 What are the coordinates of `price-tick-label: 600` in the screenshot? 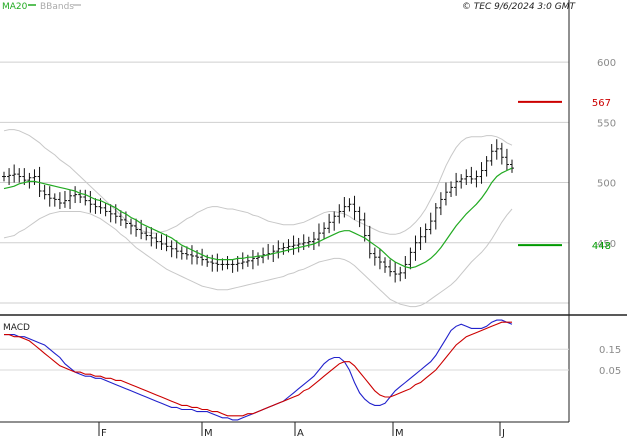 It's located at (606, 63).